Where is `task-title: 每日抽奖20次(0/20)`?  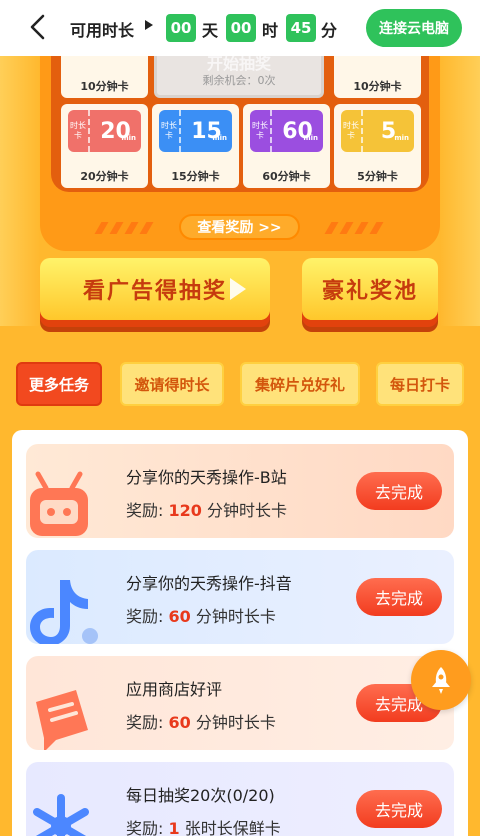 task-title: 每日抽奖20次(0/20) is located at coordinates (200, 795).